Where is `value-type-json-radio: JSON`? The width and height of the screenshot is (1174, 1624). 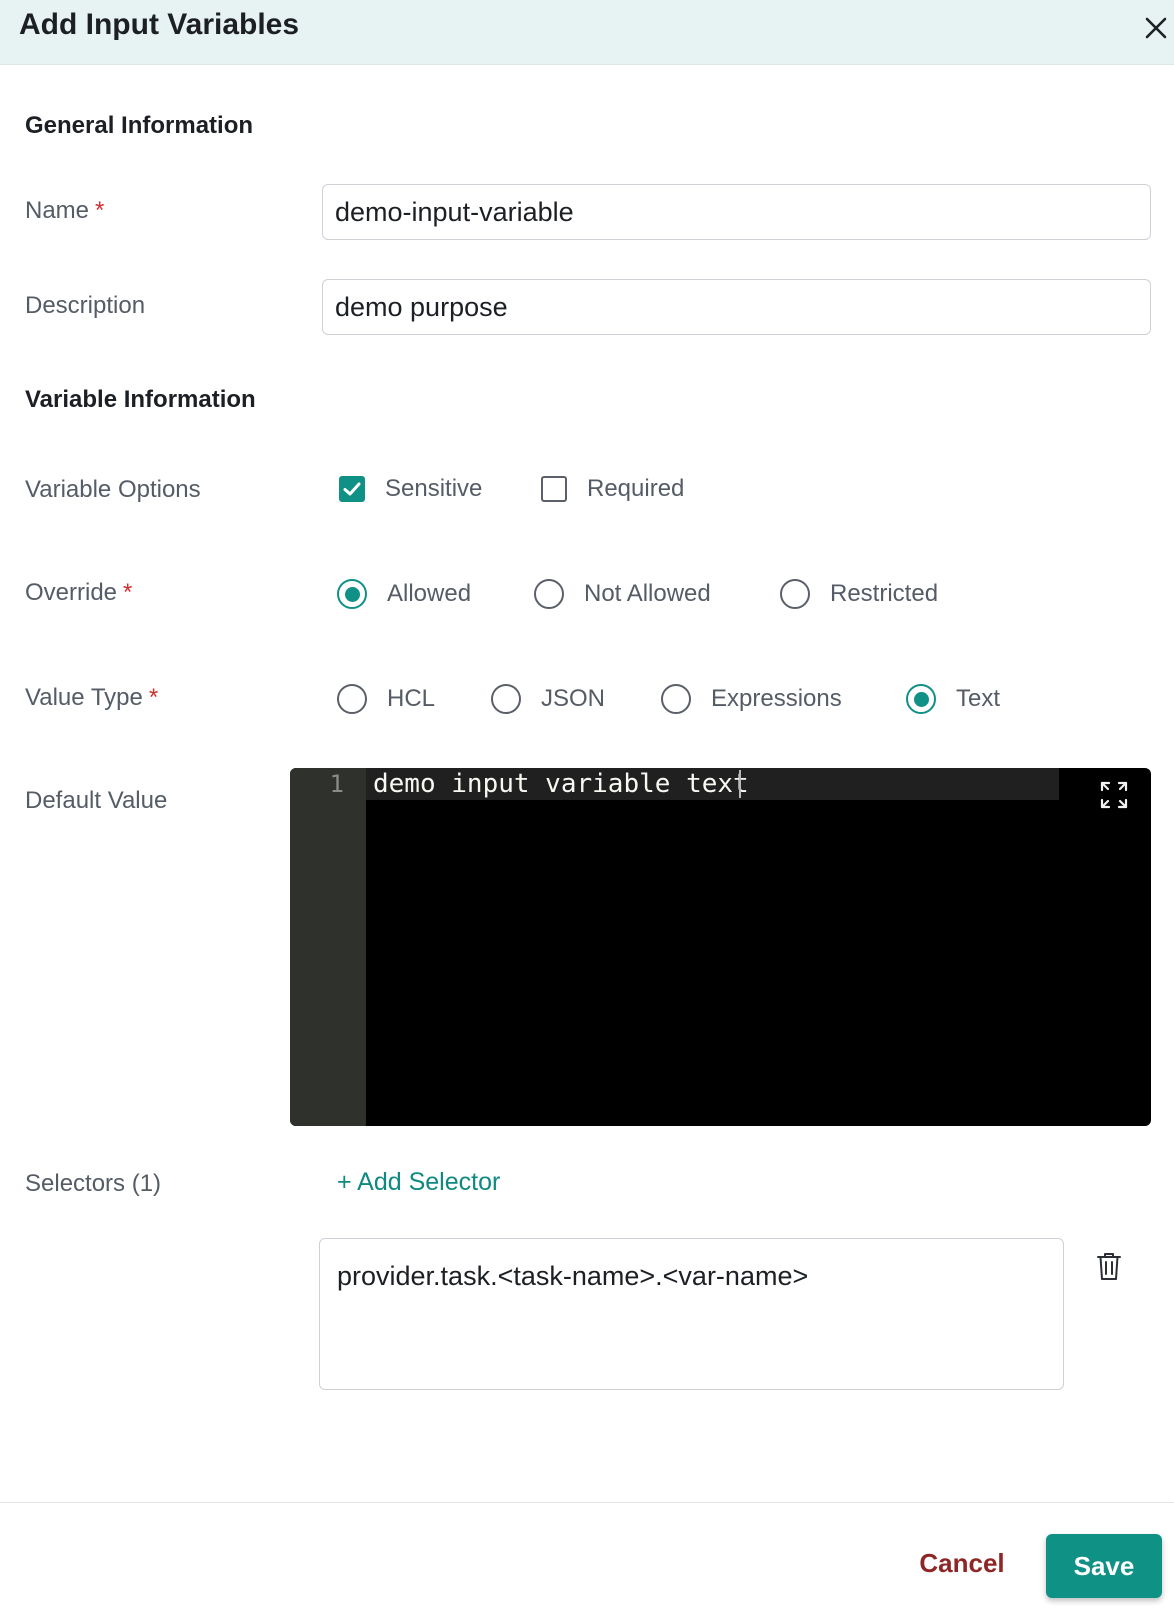
value-type-json-radio: JSON is located at coordinates (548, 699).